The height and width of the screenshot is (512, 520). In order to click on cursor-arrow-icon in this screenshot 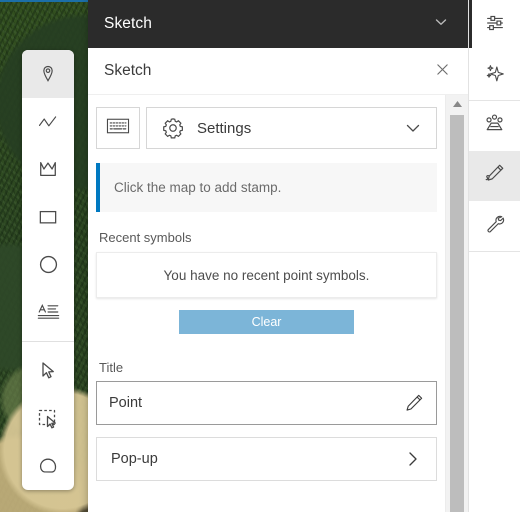, I will do `click(48, 371)`.